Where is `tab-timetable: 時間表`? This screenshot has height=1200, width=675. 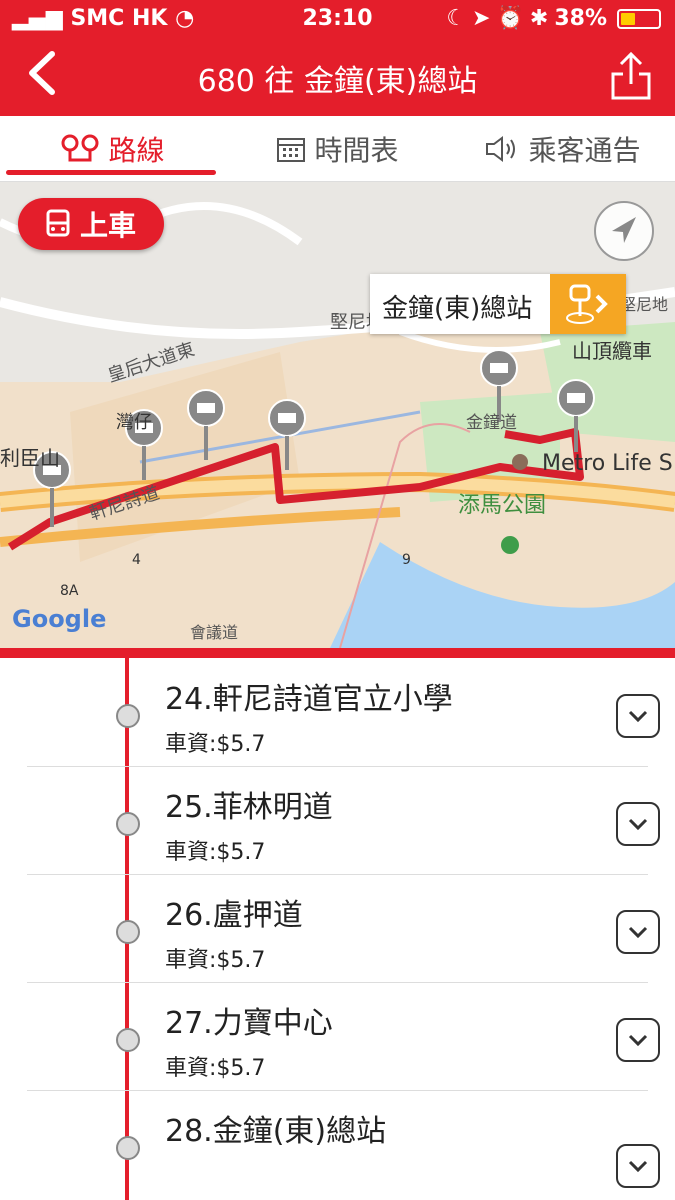 tab-timetable: 時間表 is located at coordinates (337, 149).